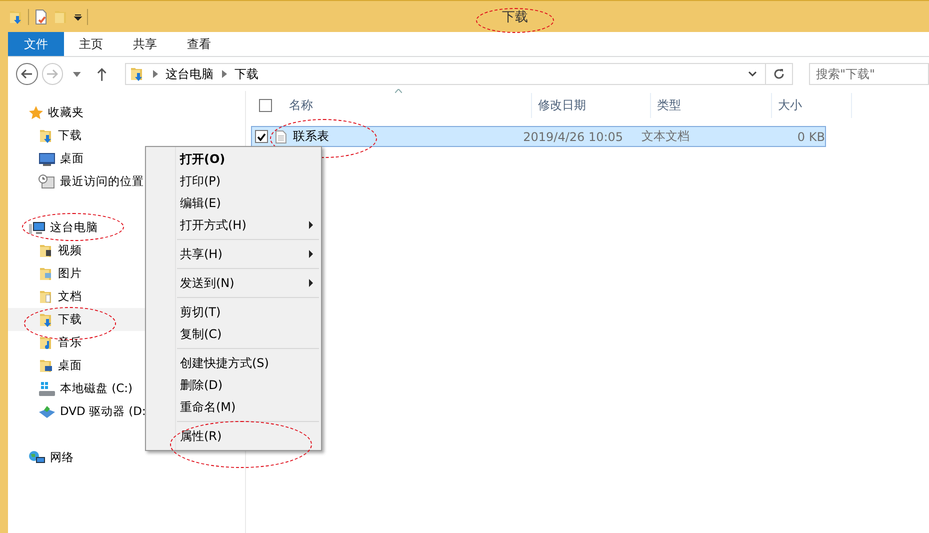 The height and width of the screenshot is (533, 929). Describe the element at coordinates (233, 203) in the screenshot. I see `menu-item: 编辑(E)` at that location.